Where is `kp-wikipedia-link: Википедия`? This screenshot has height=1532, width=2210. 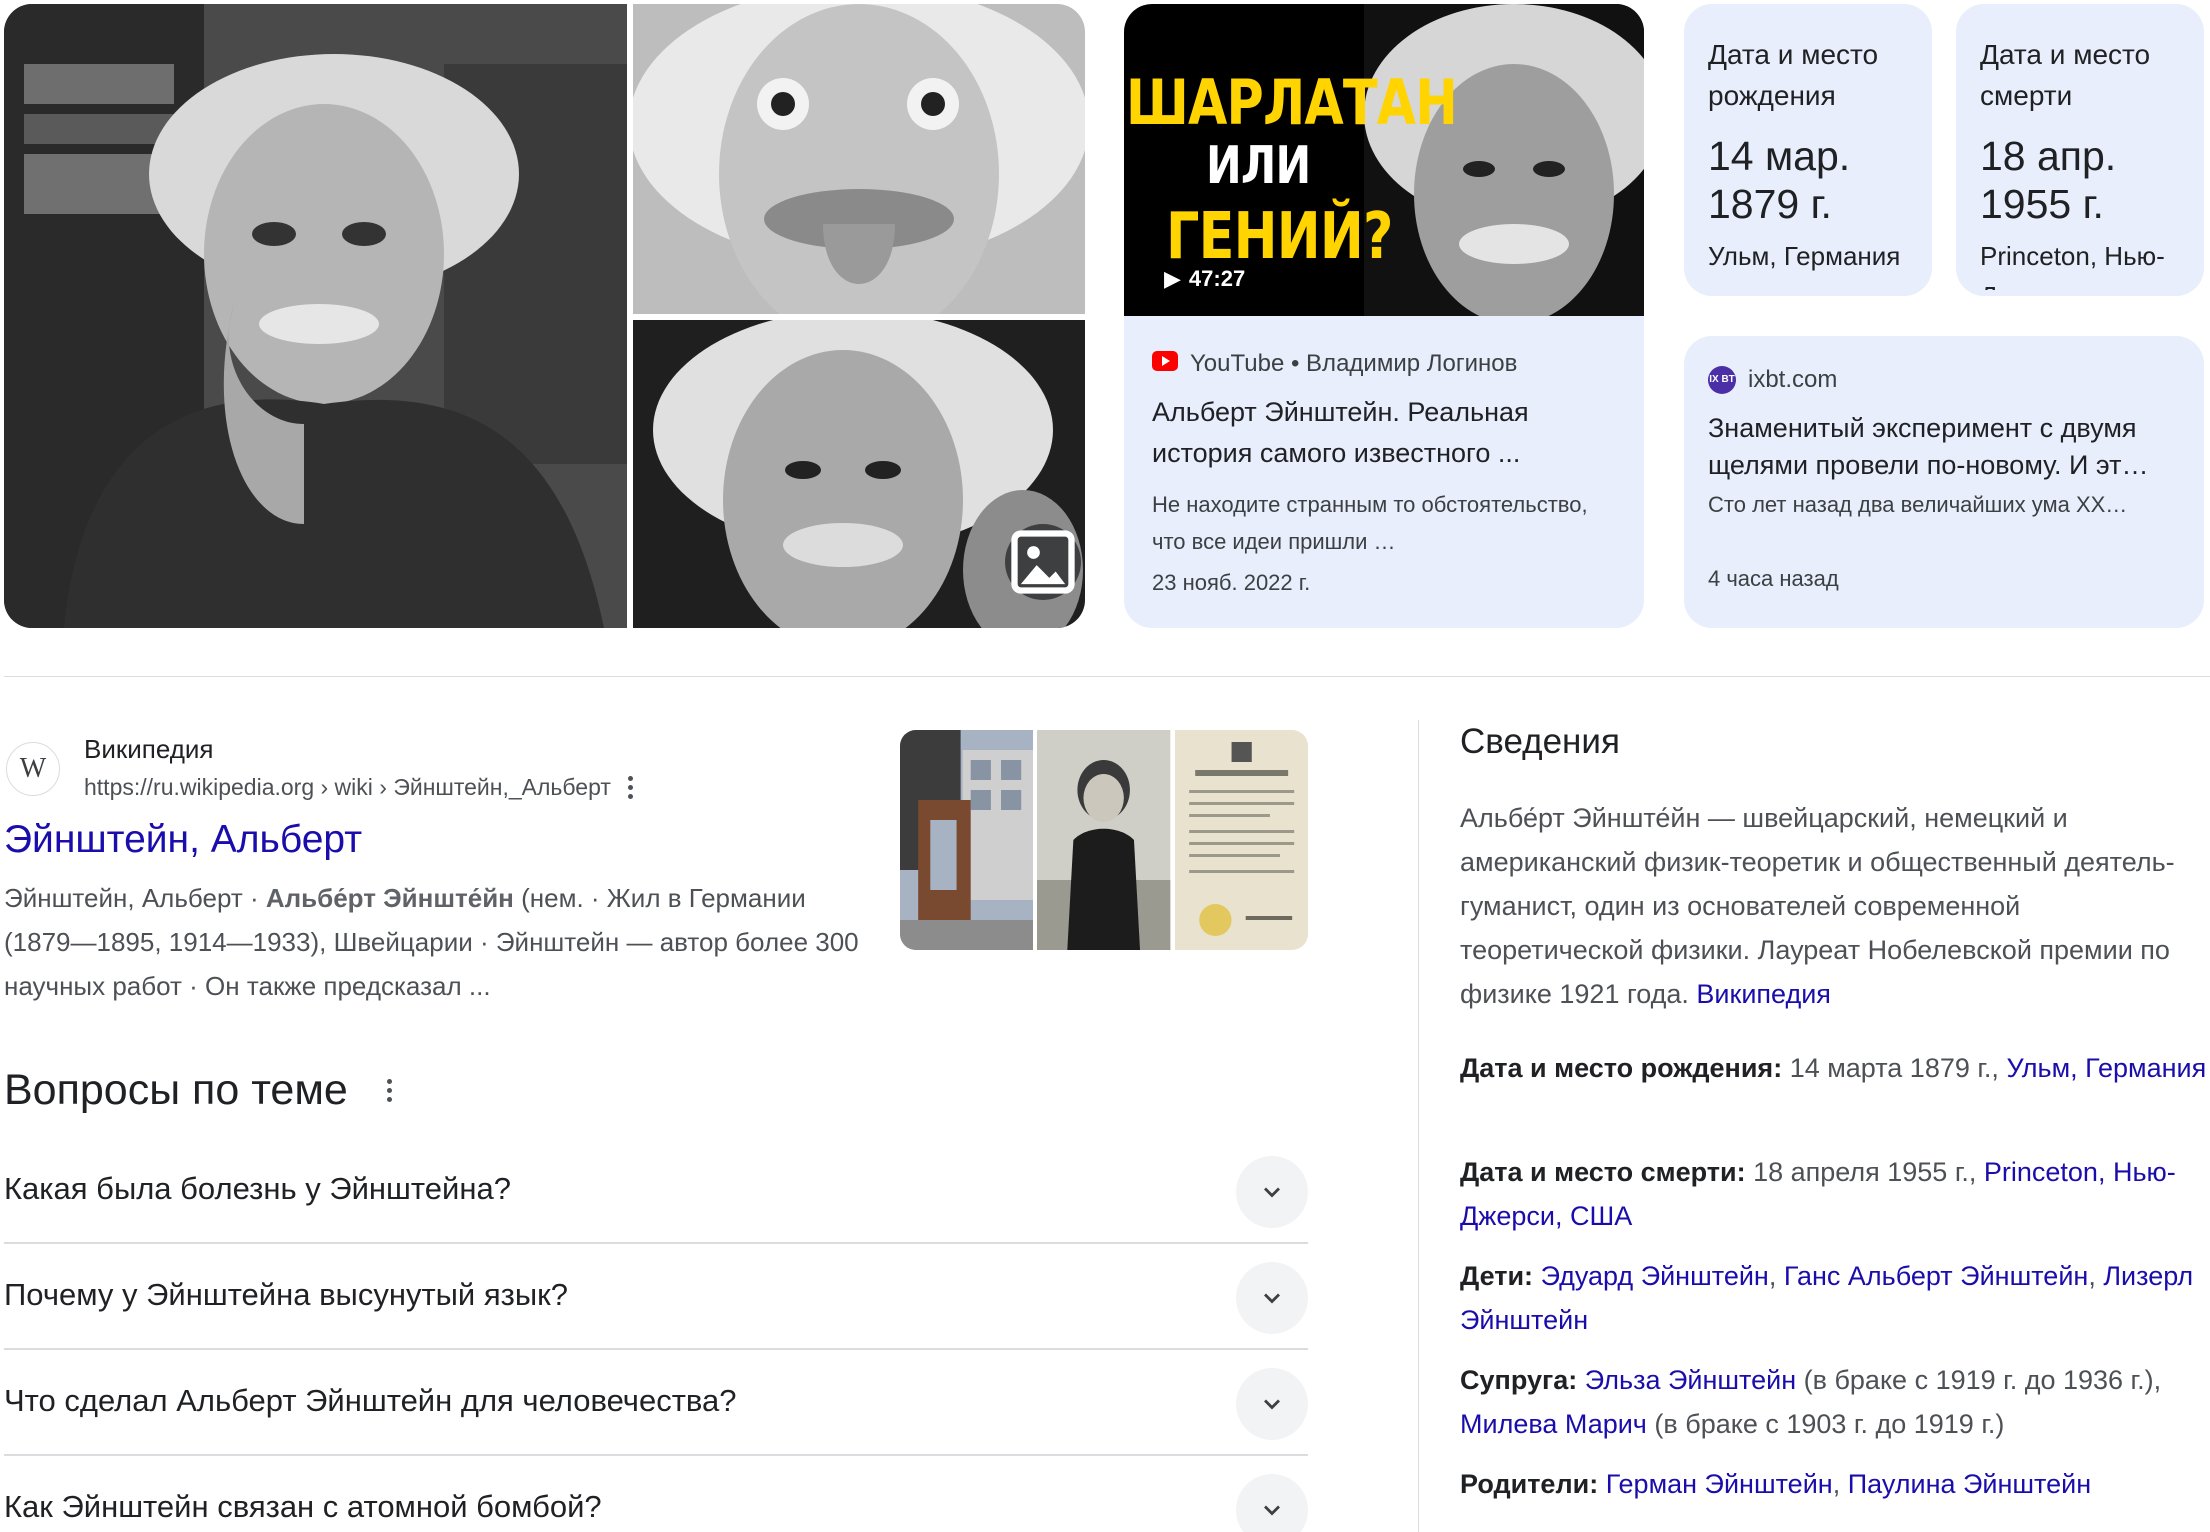
kp-wikipedia-link: Википедия is located at coordinates (1763, 994).